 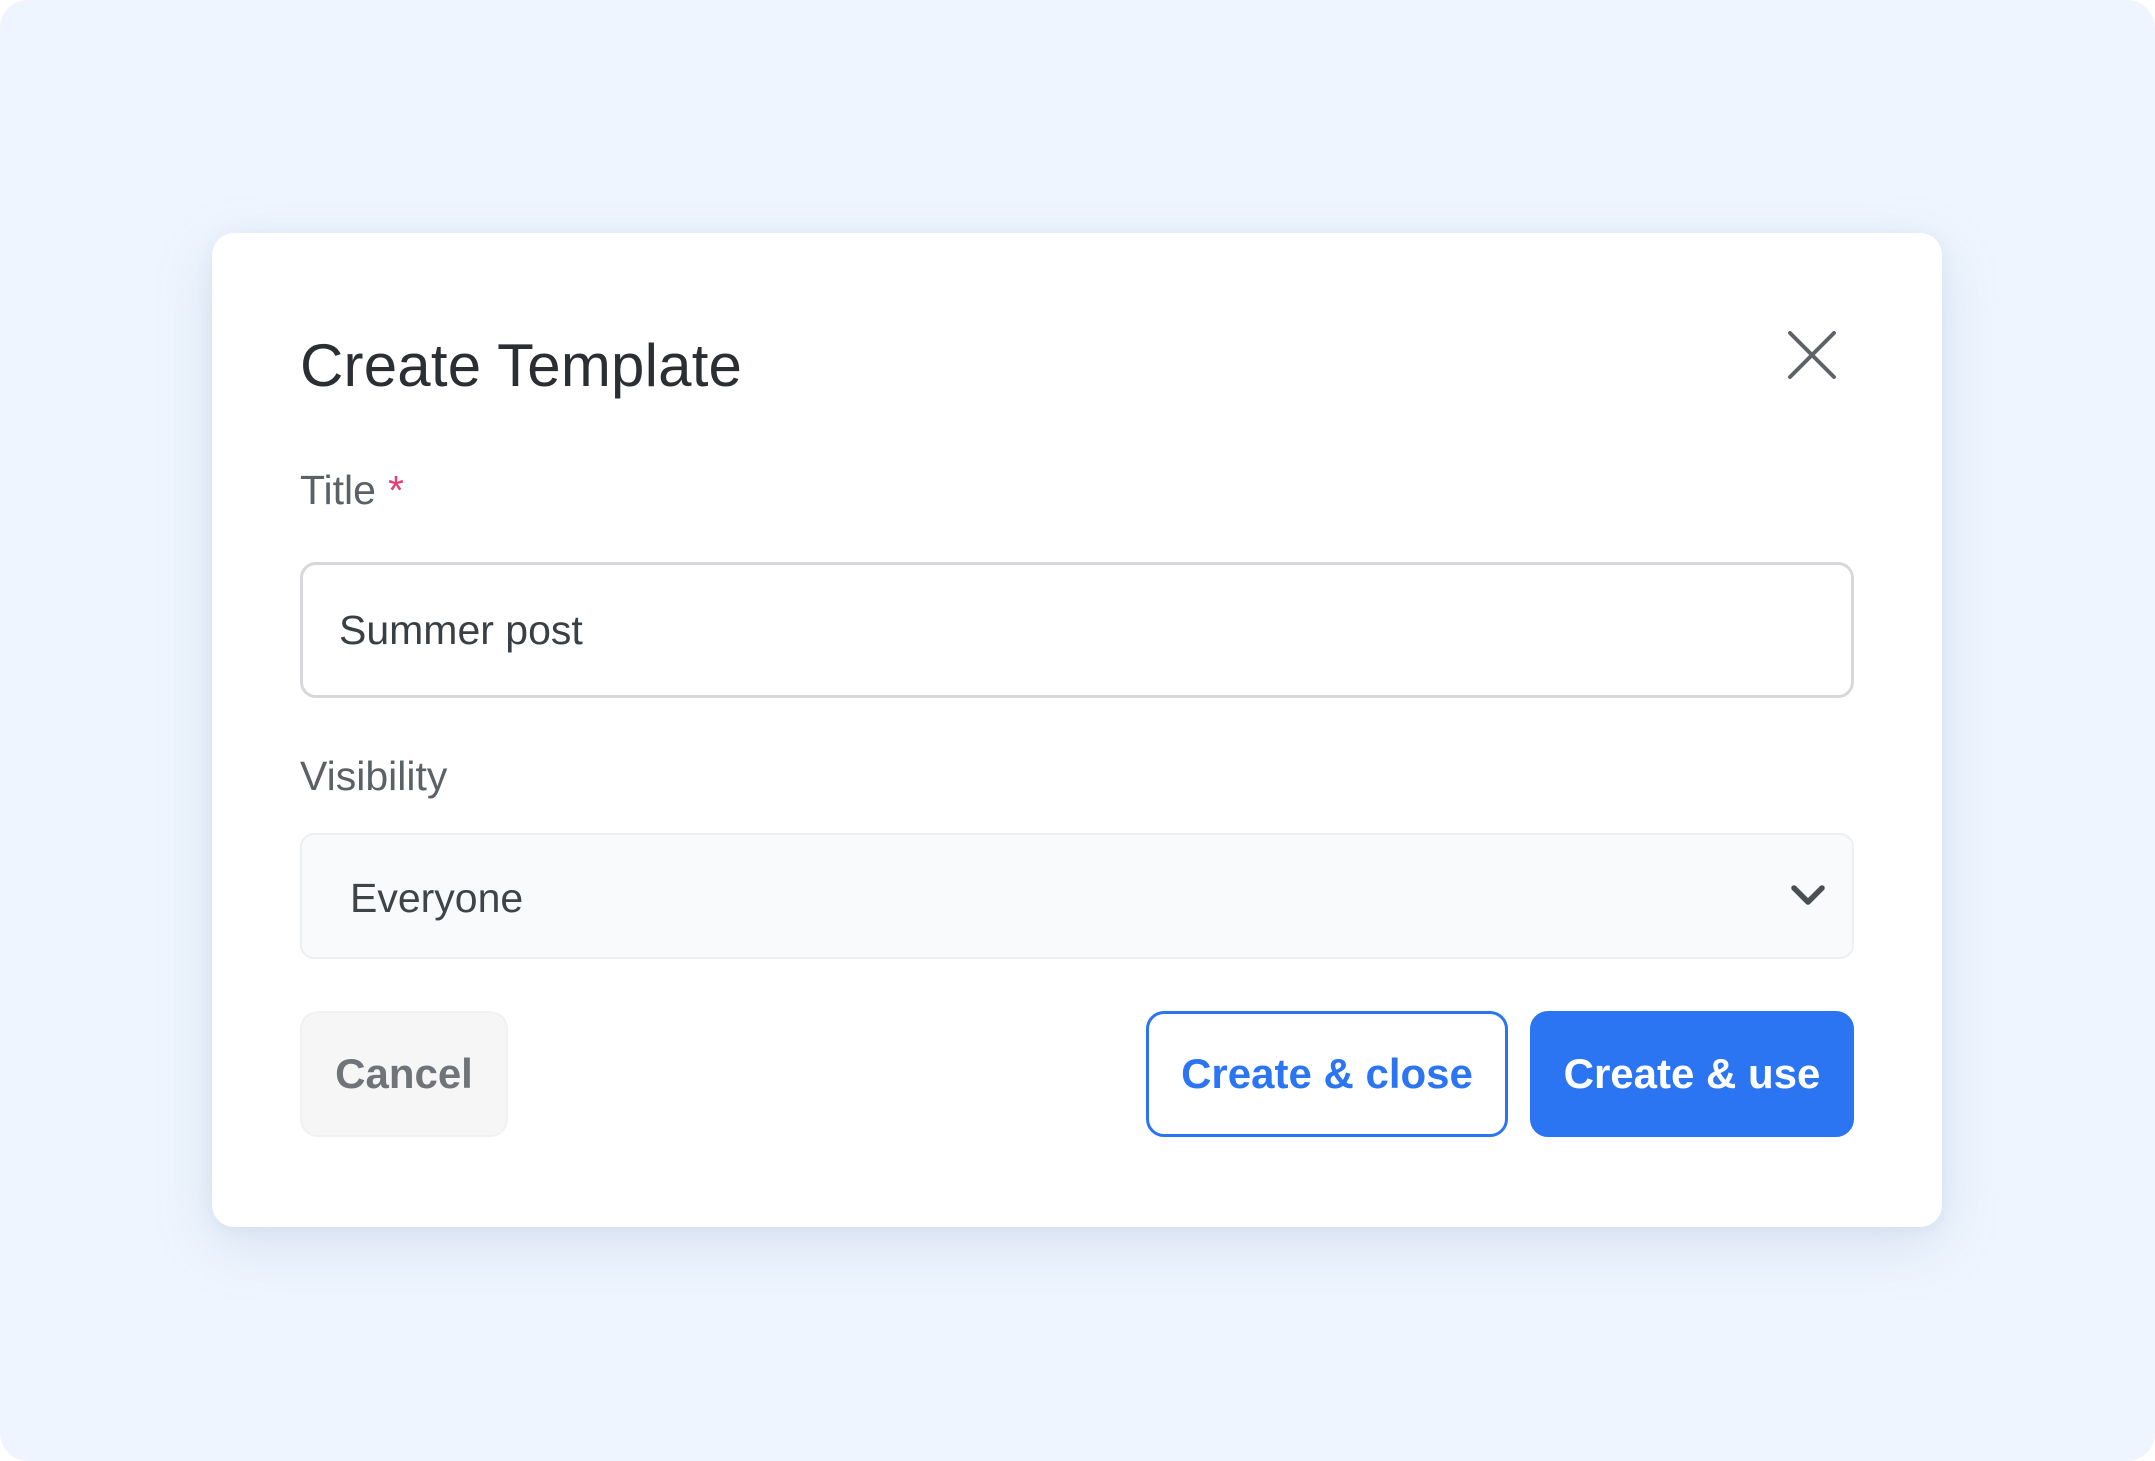 What do you see at coordinates (1077, 896) in the screenshot?
I see `visibility-select: Everyone` at bounding box center [1077, 896].